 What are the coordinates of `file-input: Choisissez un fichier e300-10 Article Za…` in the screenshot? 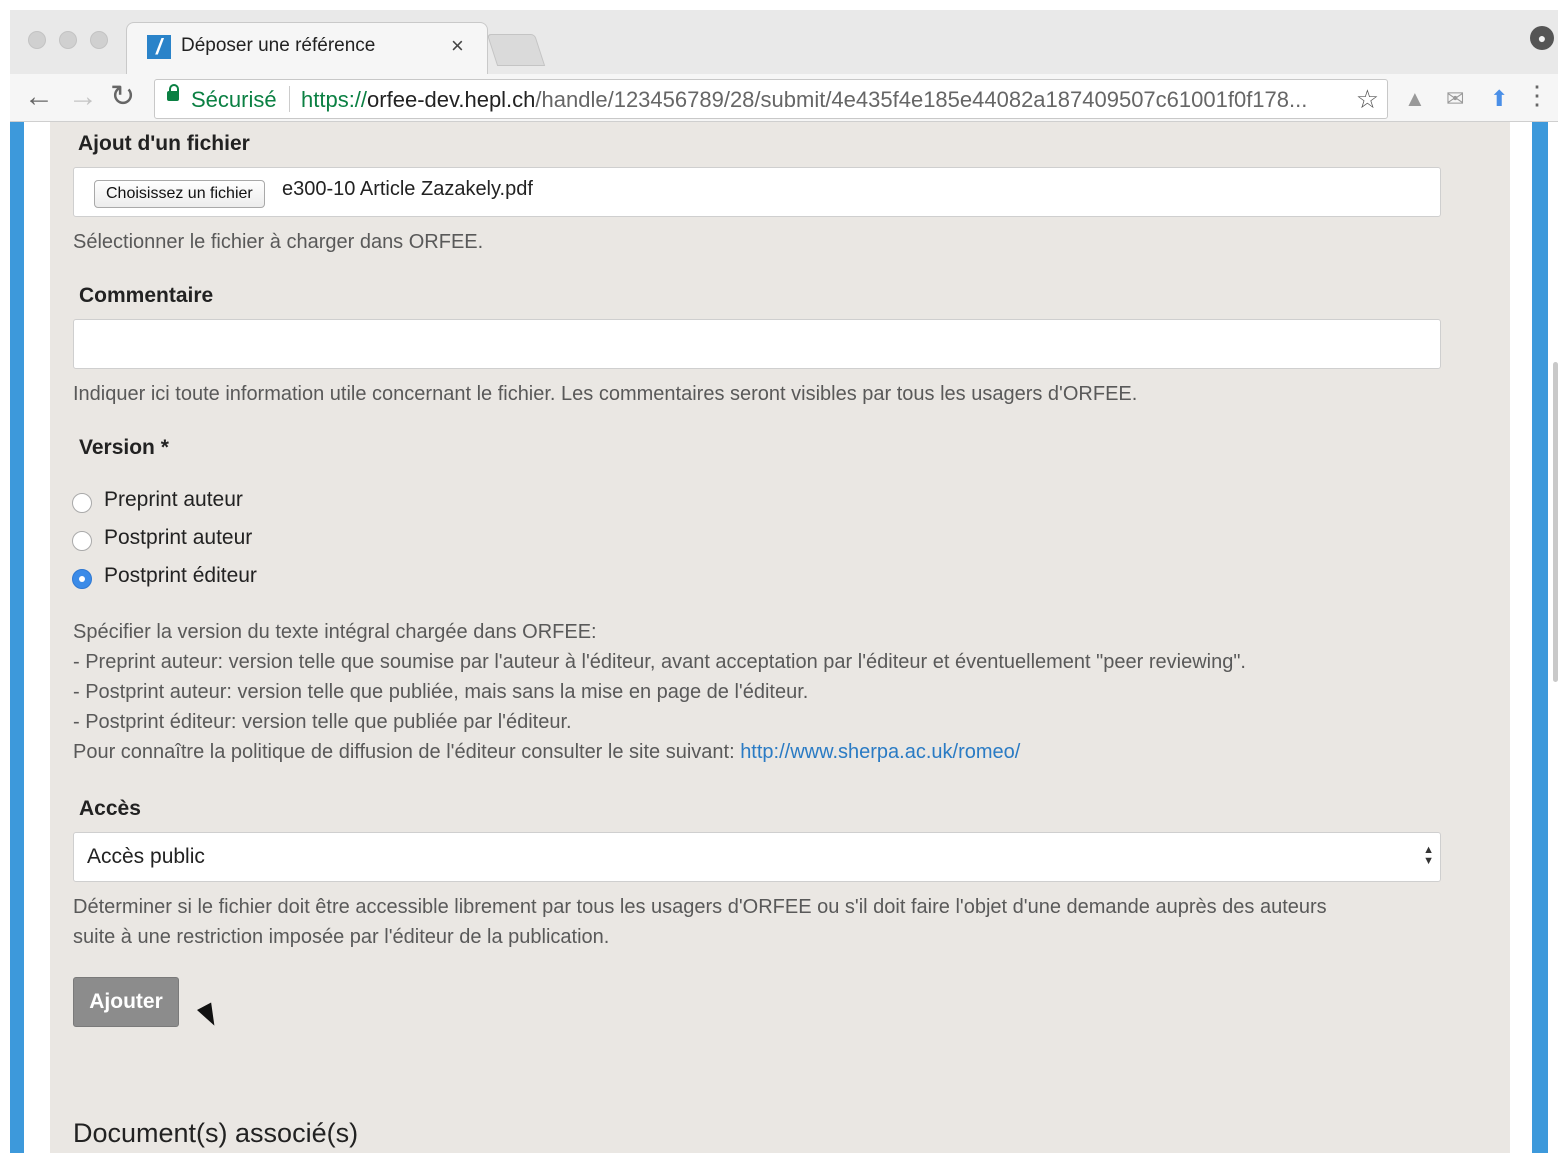 It's located at (757, 192).